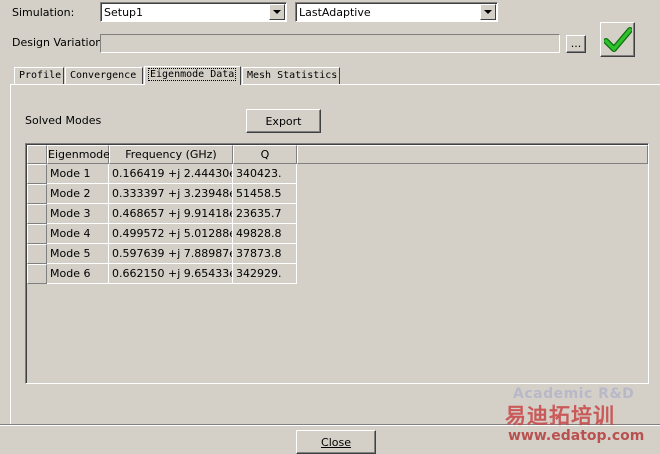  Describe the element at coordinates (265, 194) in the screenshot. I see `table-cell: 51458.5` at that location.